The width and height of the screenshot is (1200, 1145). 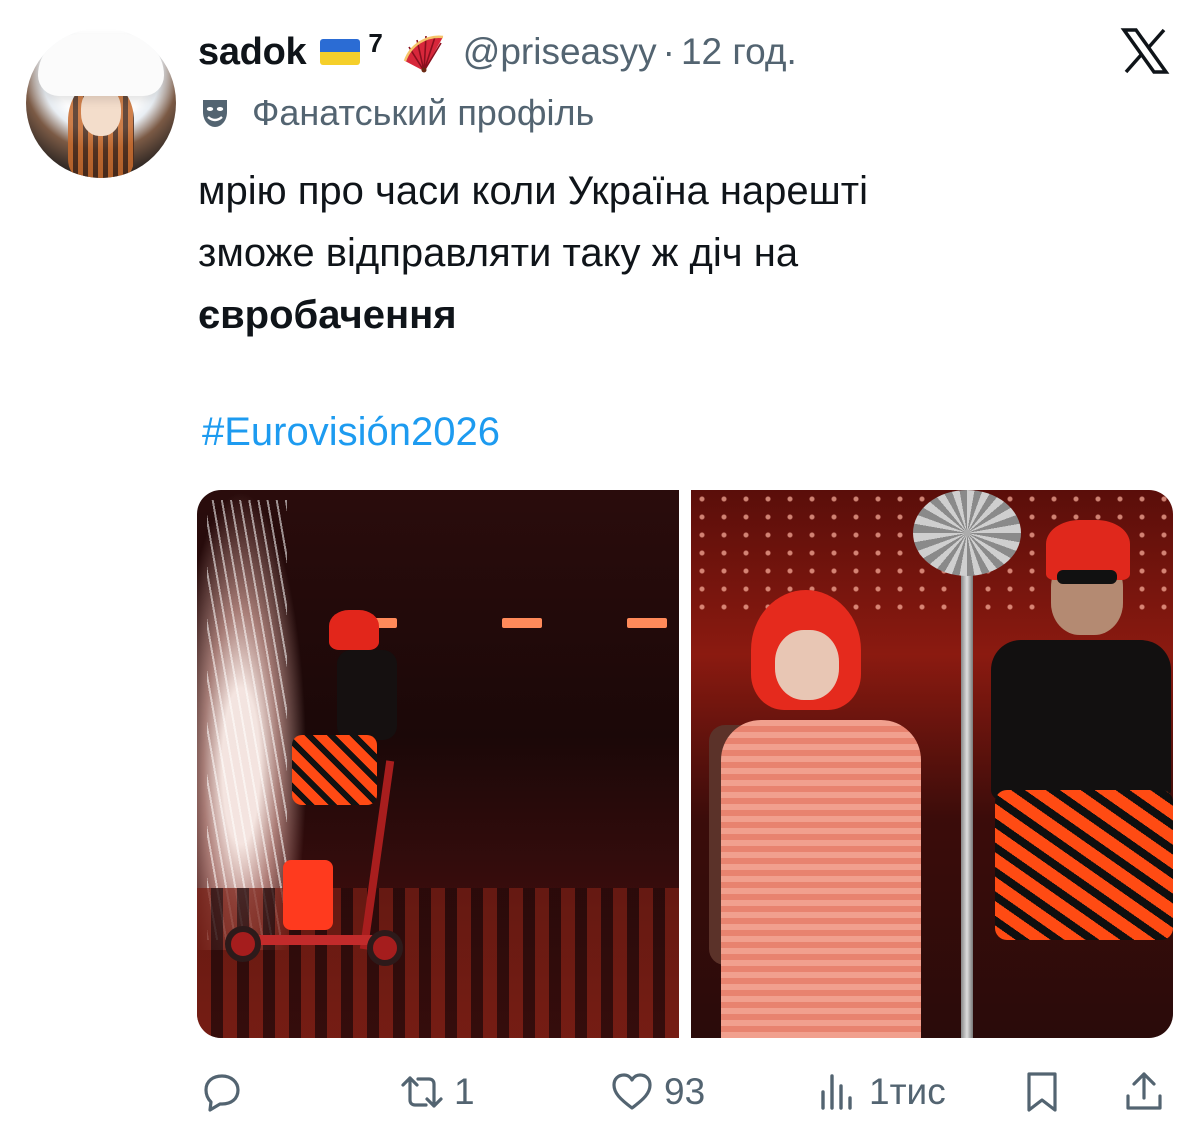 I want to click on share-icon, so click(x=1144, y=1091).